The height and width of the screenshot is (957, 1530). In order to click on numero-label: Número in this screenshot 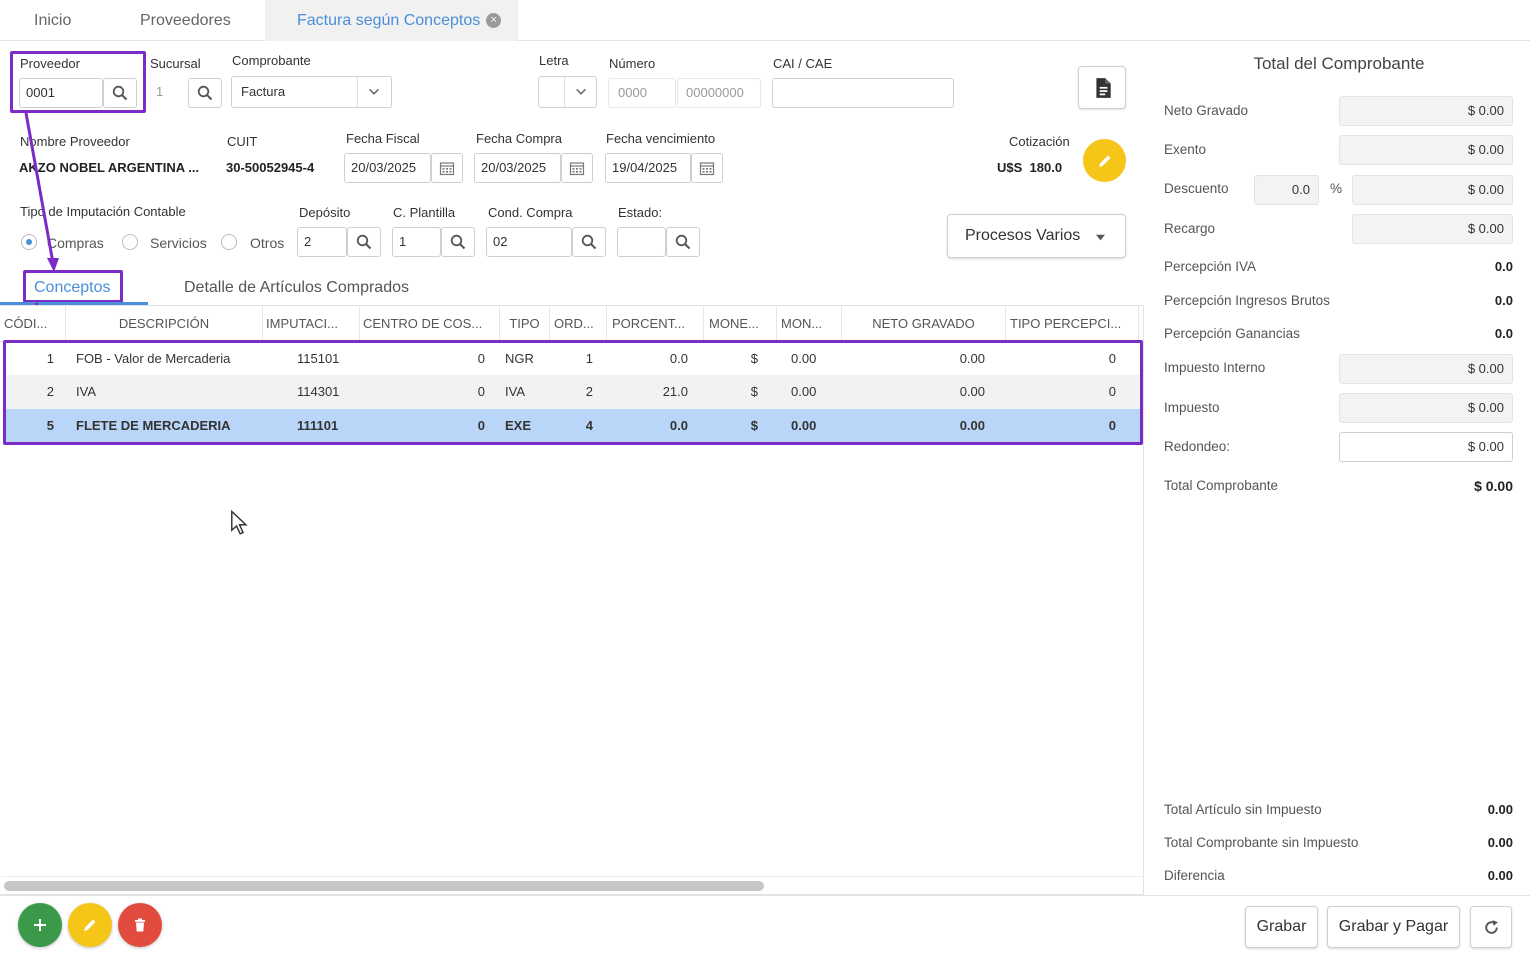, I will do `click(632, 63)`.